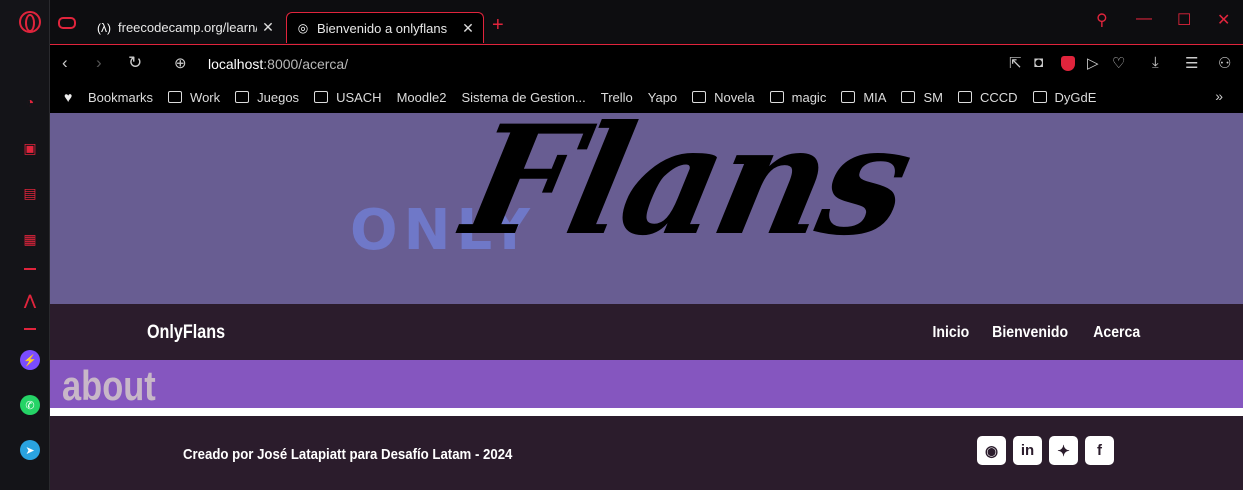  I want to click on bookmark-item: USACH, so click(348, 97).